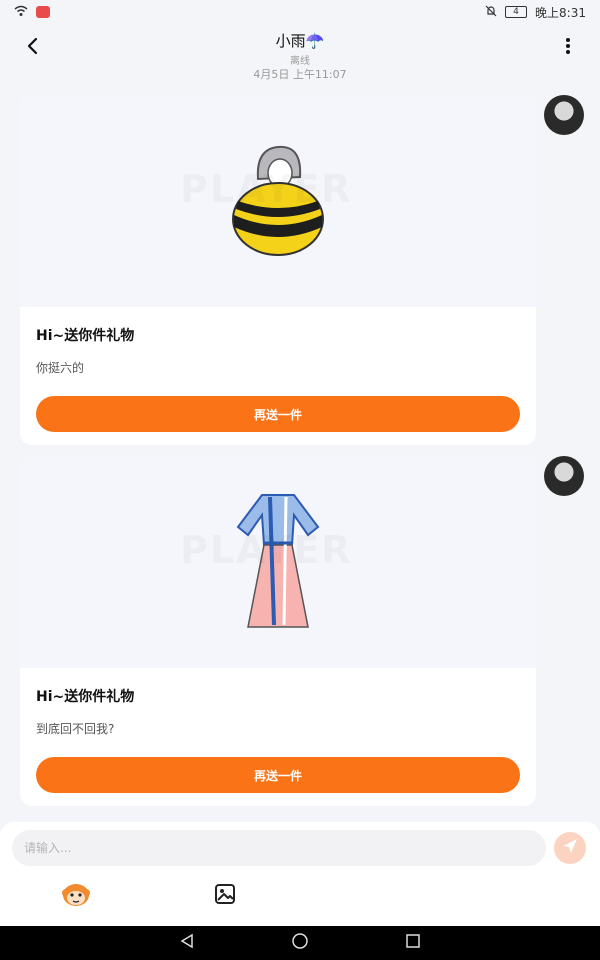 The height and width of the screenshot is (960, 600). I want to click on nav-back-icon, so click(187, 943).